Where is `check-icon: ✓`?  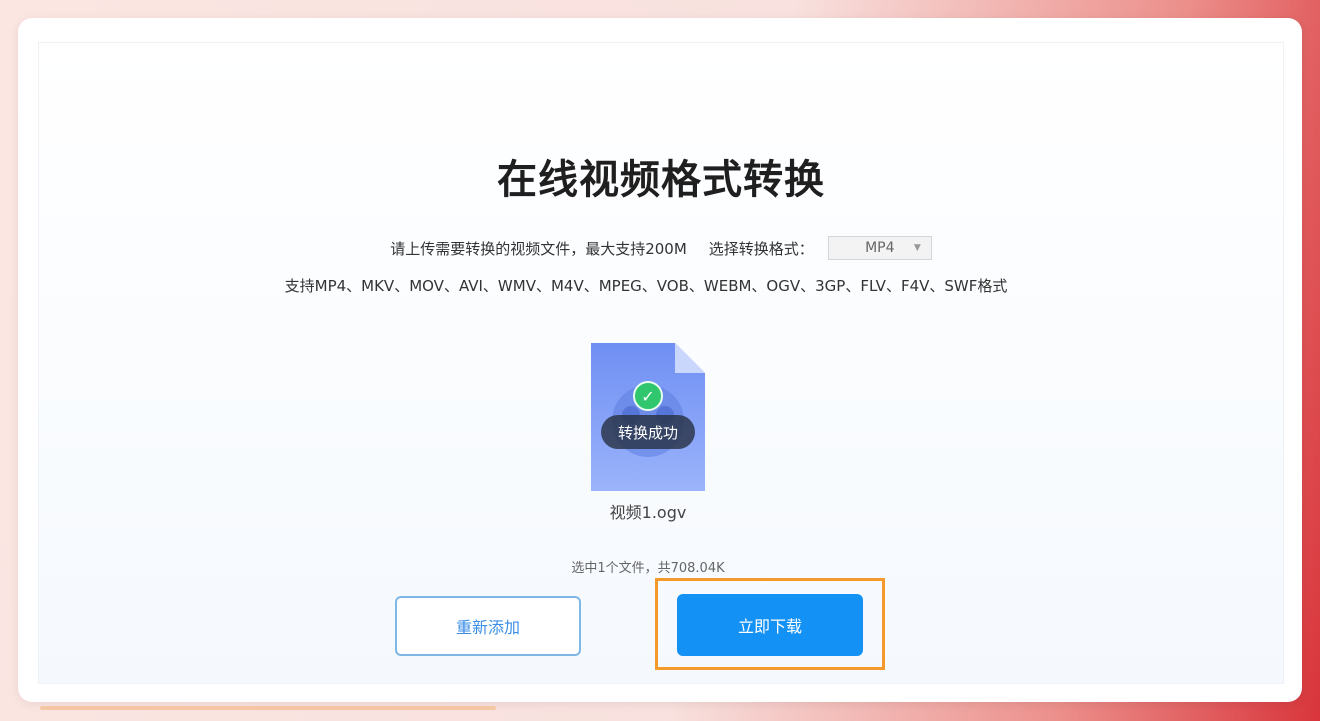 check-icon: ✓ is located at coordinates (648, 396).